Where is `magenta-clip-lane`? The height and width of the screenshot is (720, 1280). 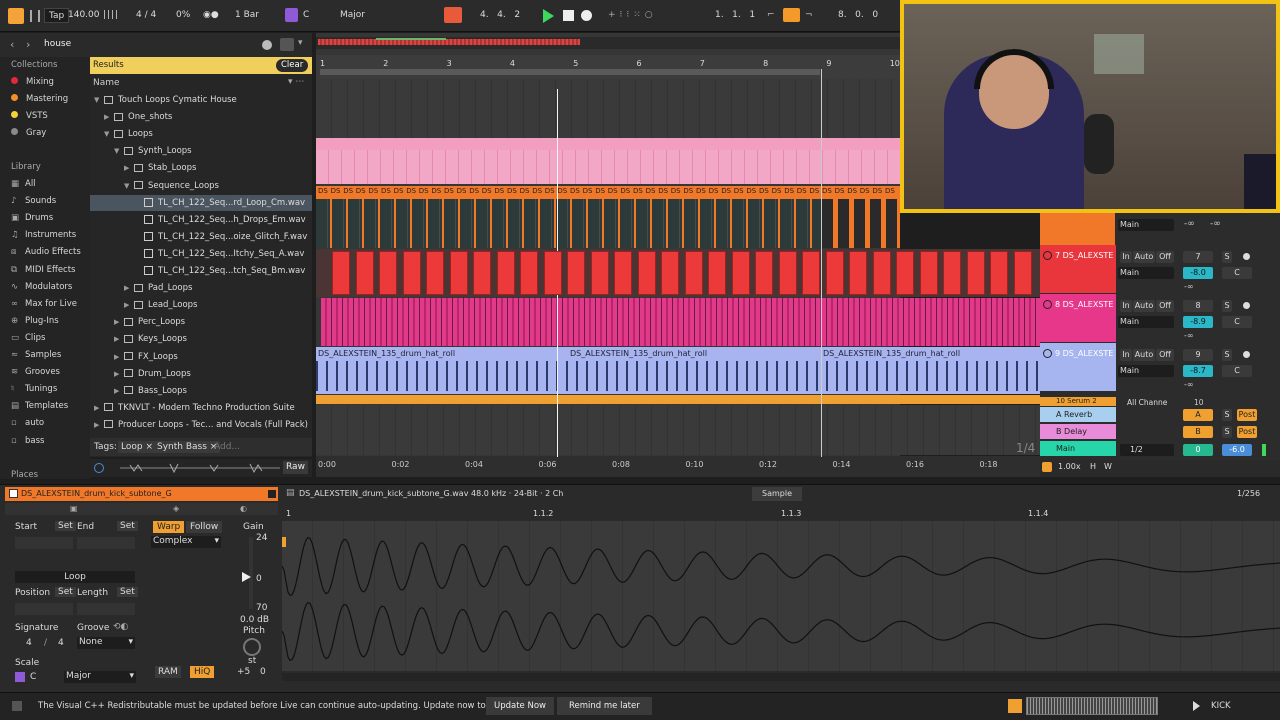 magenta-clip-lane is located at coordinates (680, 322).